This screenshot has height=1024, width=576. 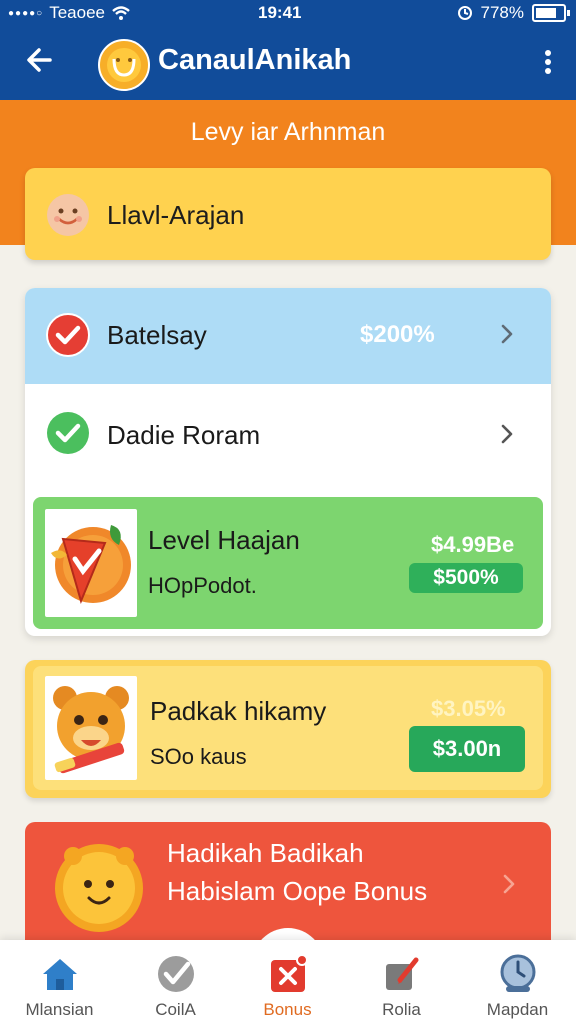 What do you see at coordinates (175, 1009) in the screenshot?
I see `nav-label: CoilA` at bounding box center [175, 1009].